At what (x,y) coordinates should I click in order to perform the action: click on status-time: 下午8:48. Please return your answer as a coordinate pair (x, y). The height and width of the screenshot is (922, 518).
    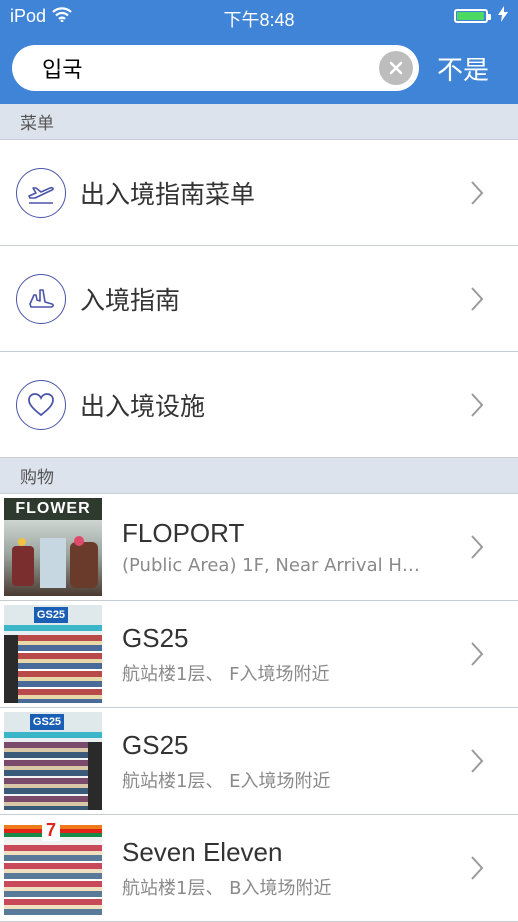
    Looking at the image, I should click on (259, 20).